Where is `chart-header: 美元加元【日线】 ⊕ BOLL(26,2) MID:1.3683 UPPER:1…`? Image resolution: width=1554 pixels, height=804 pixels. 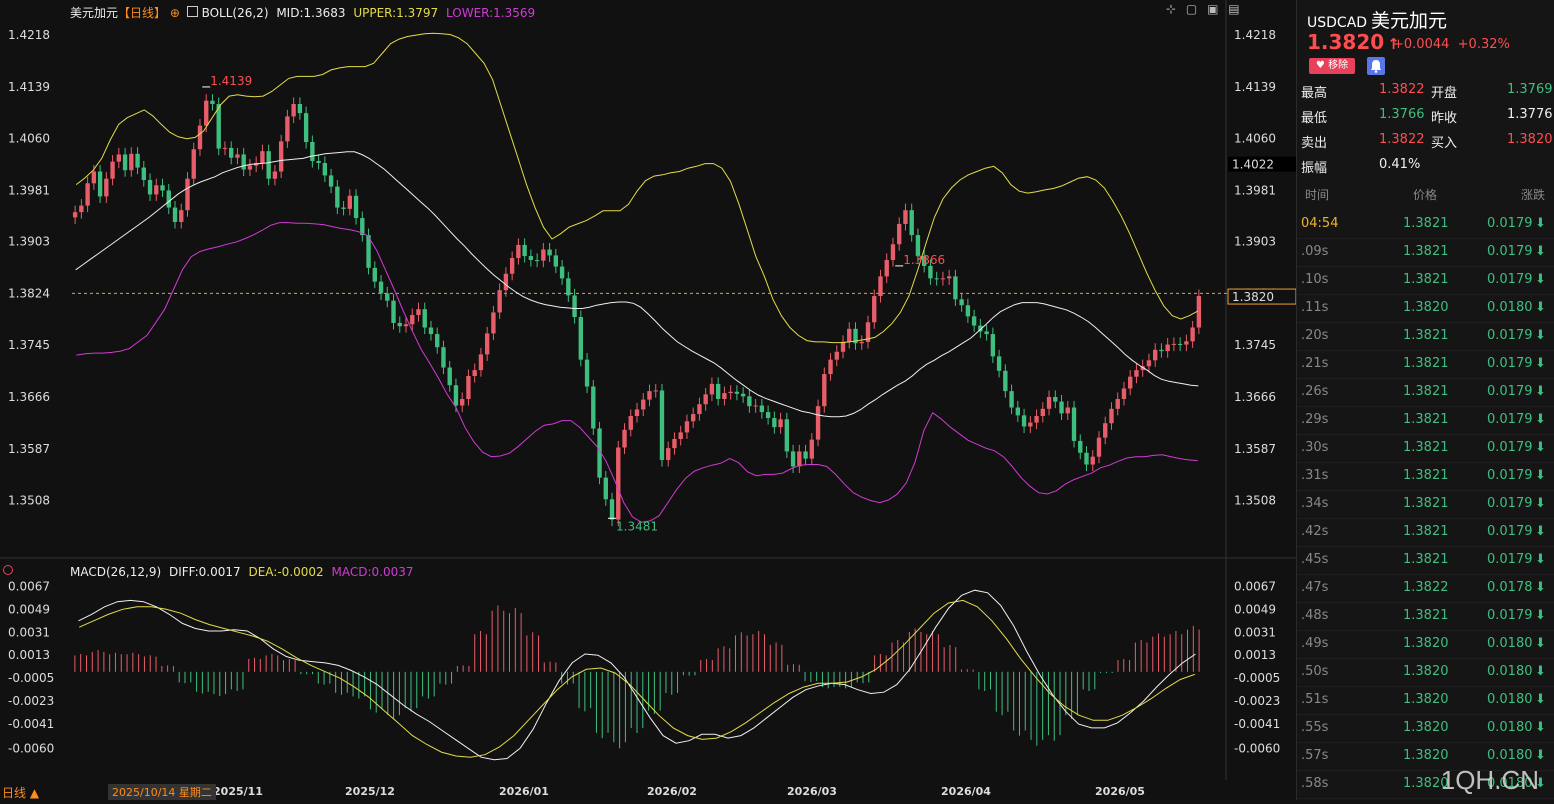
chart-header: 美元加元【日线】 ⊕ BOLL(26,2) MID:1.3683 UPPER:1… is located at coordinates (302, 12).